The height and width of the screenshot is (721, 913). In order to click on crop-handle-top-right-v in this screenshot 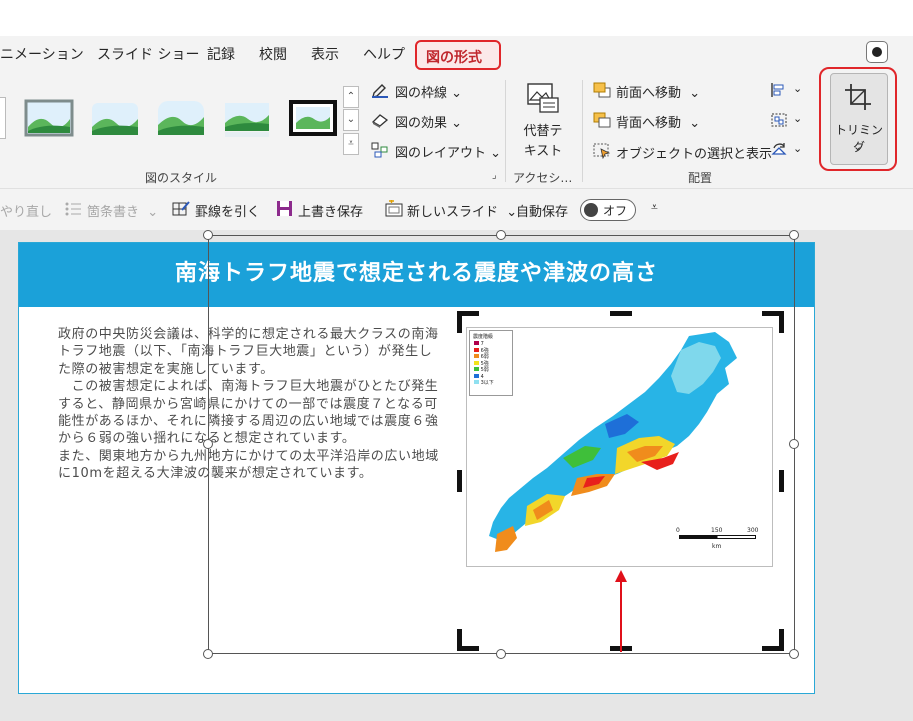, I will do `click(781, 322)`.